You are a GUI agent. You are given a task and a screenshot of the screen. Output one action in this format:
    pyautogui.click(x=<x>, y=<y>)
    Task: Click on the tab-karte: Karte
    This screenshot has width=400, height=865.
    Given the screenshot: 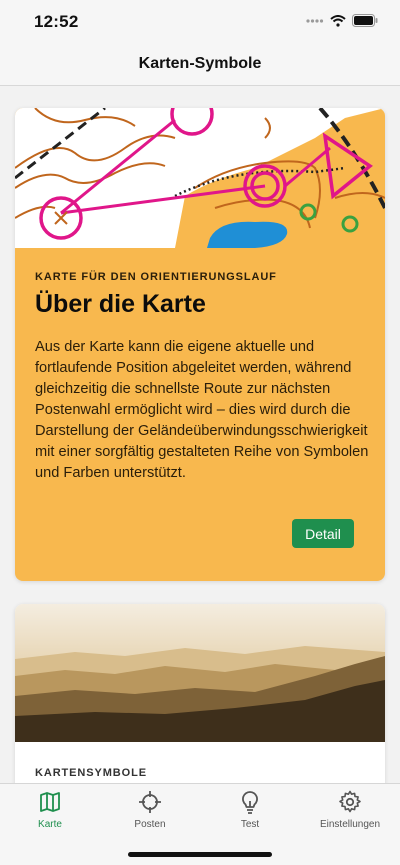 What is the action you would take?
    pyautogui.click(x=50, y=812)
    